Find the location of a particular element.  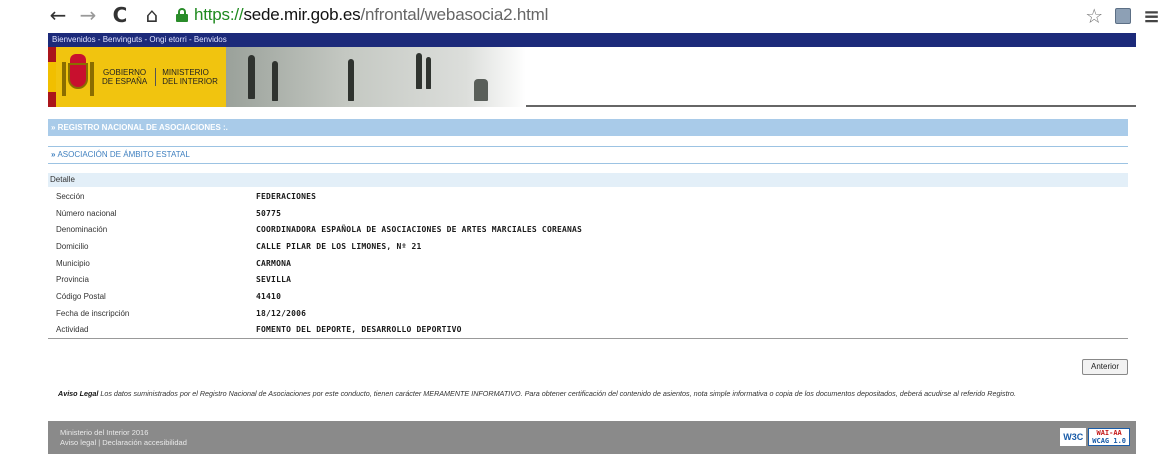

extension-icon is located at coordinates (1123, 16).